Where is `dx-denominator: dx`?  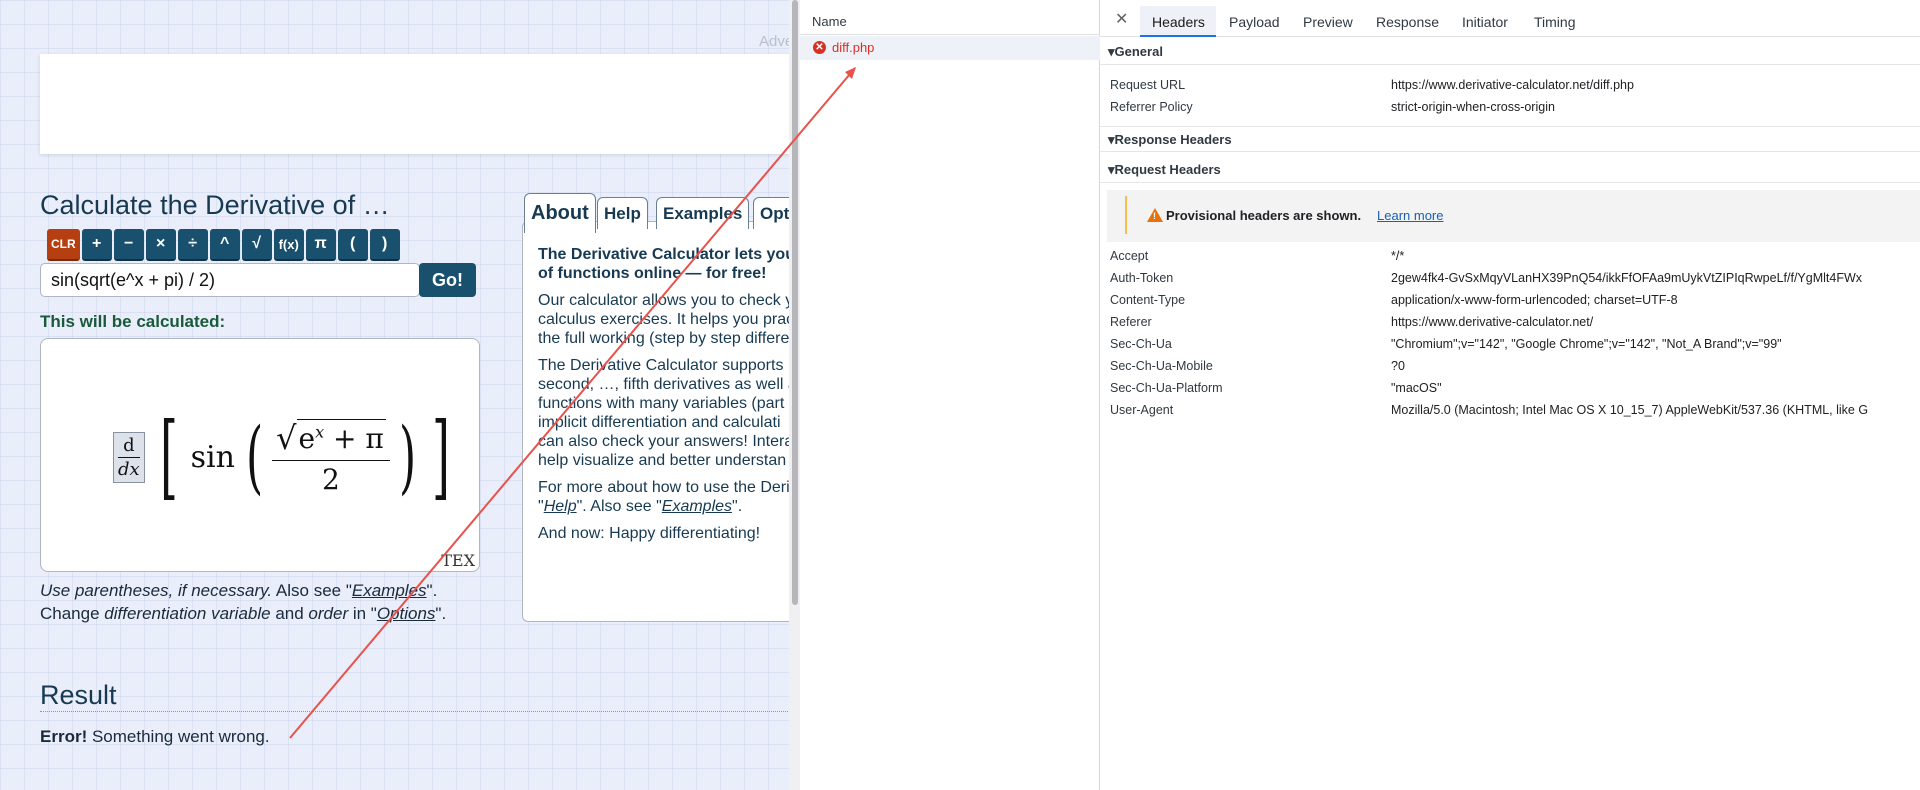
dx-denominator: dx is located at coordinates (129, 469).